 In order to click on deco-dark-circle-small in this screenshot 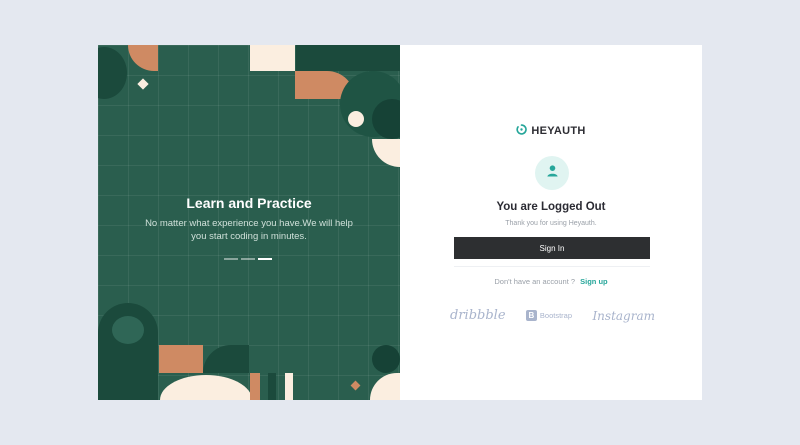, I will do `click(386, 359)`.